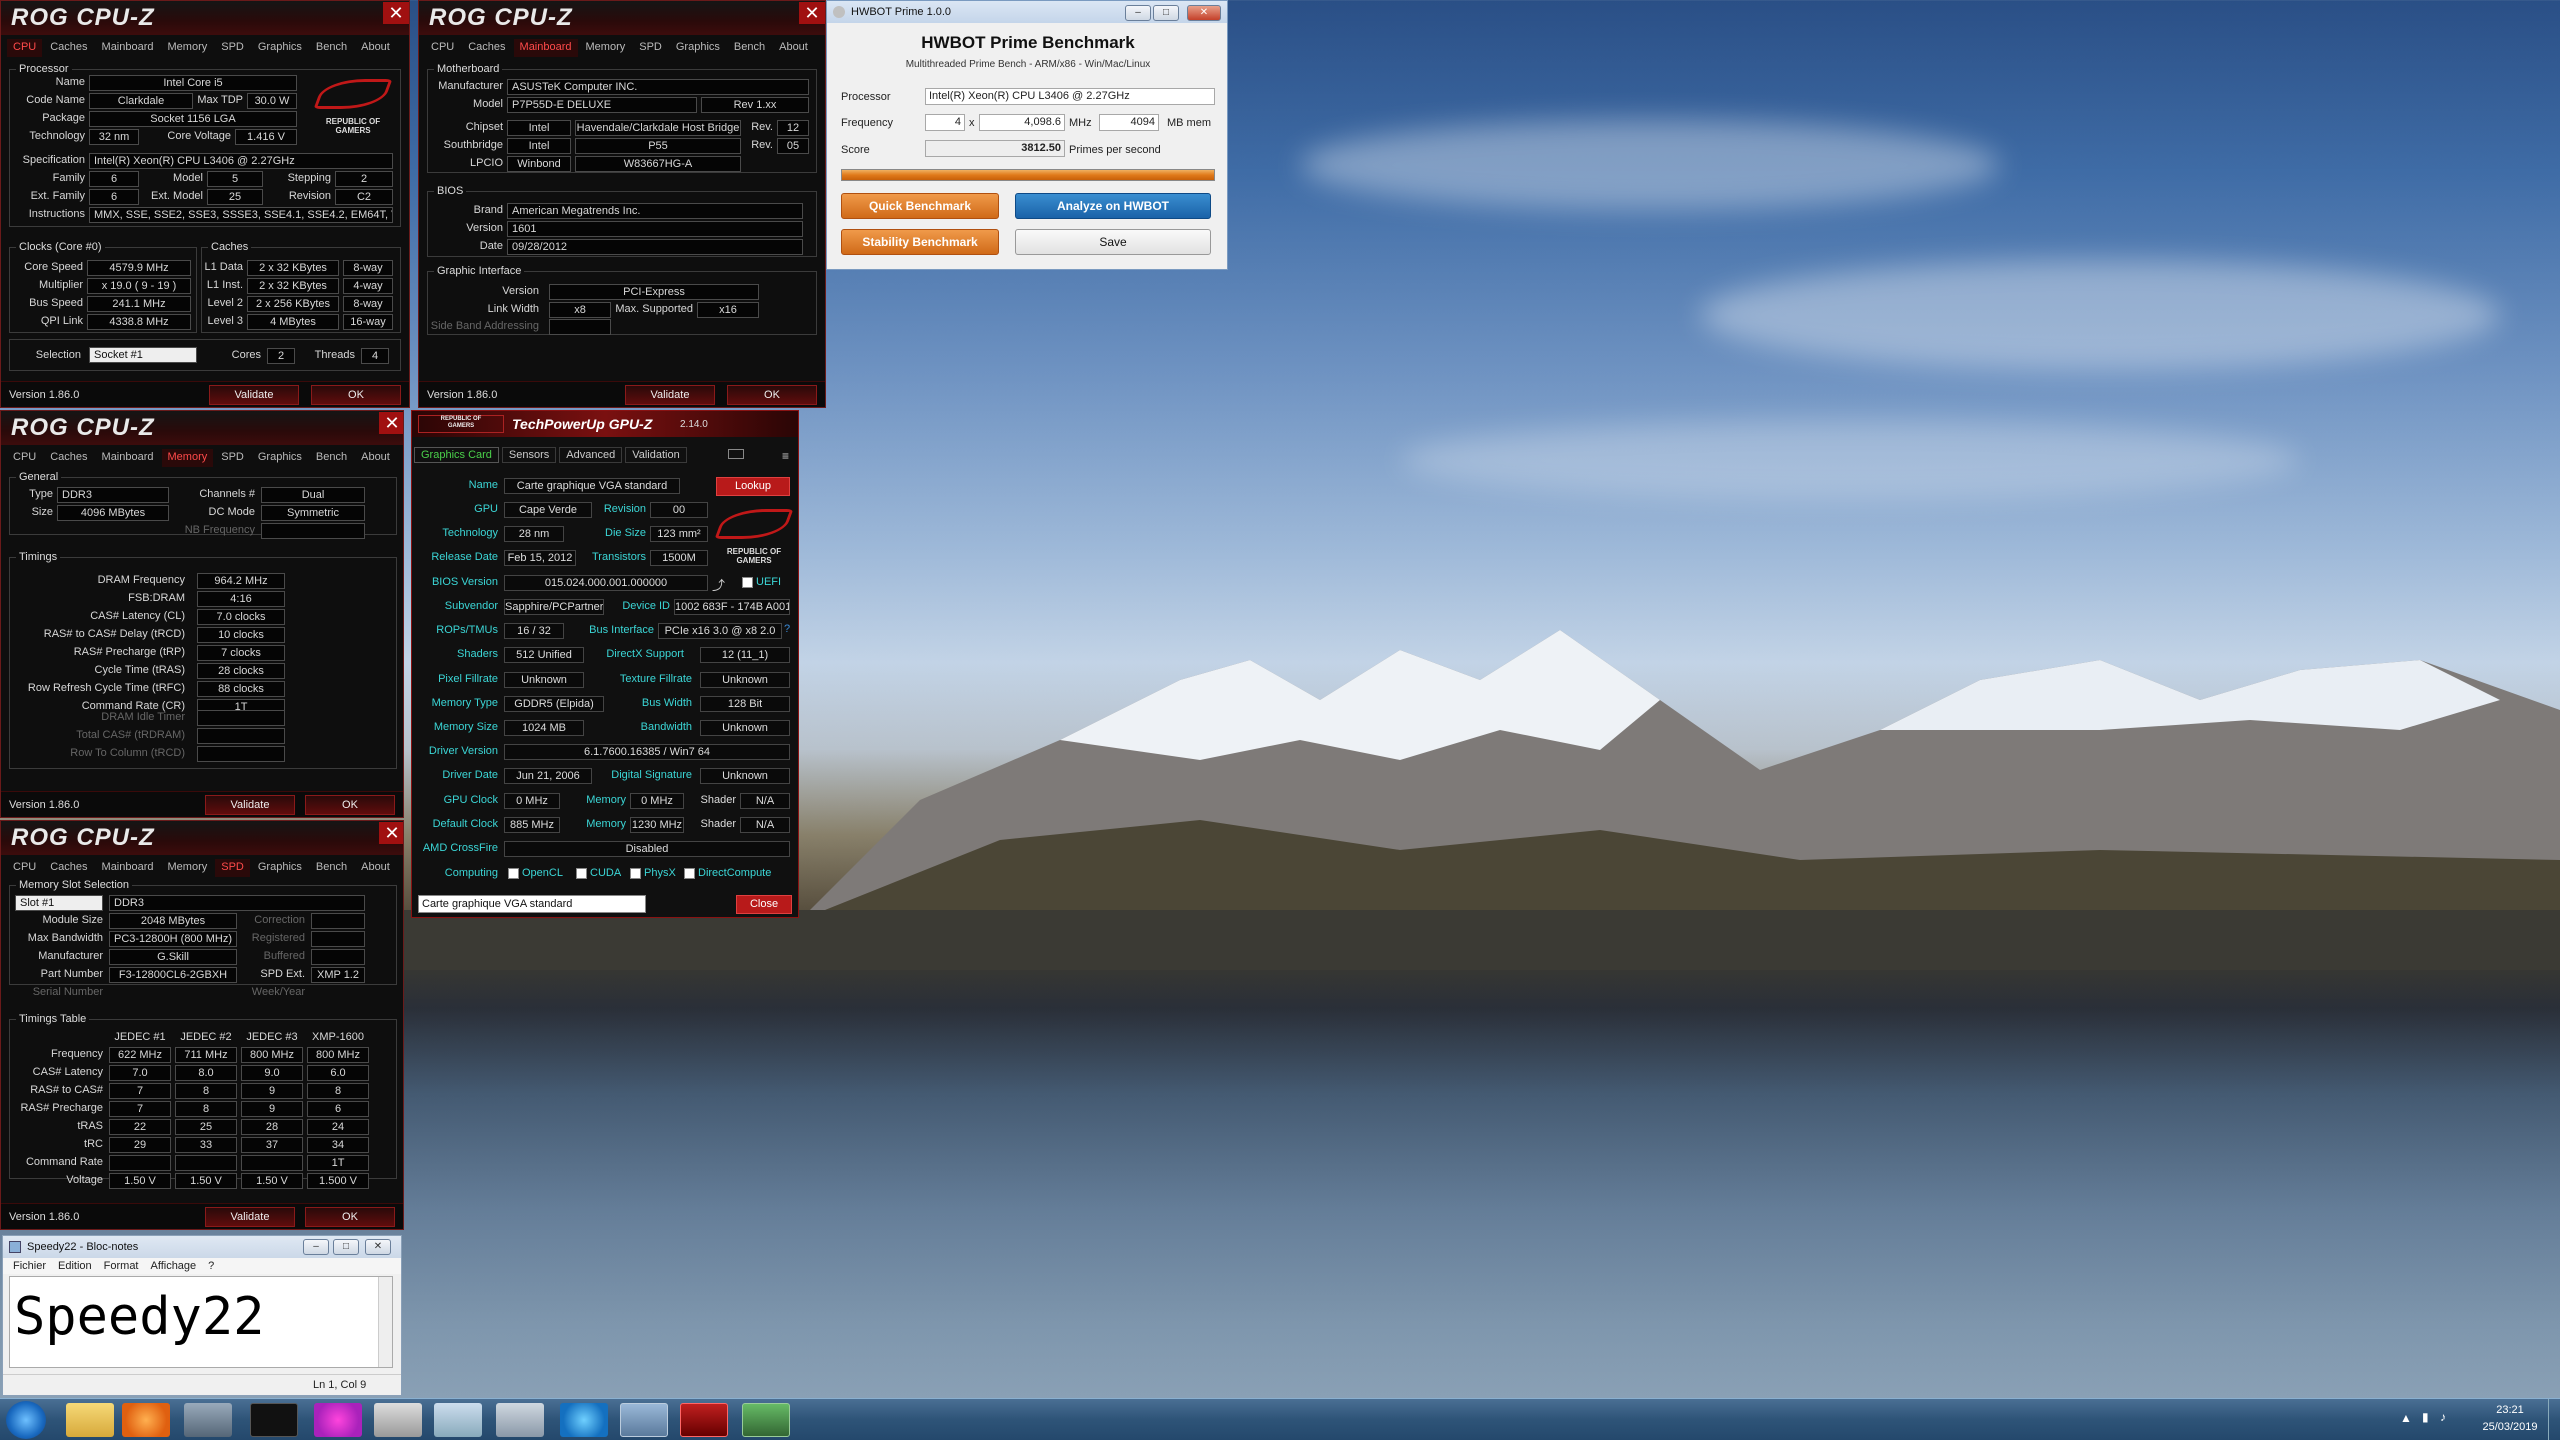  What do you see at coordinates (766, 1420) in the screenshot?
I see `gpuz-taskbar-icon` at bounding box center [766, 1420].